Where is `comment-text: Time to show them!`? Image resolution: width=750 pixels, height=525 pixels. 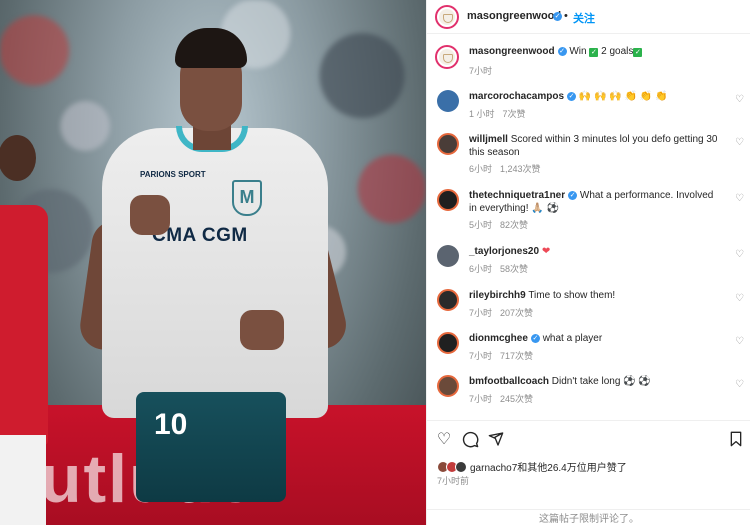 comment-text: Time to show them! is located at coordinates (572, 295).